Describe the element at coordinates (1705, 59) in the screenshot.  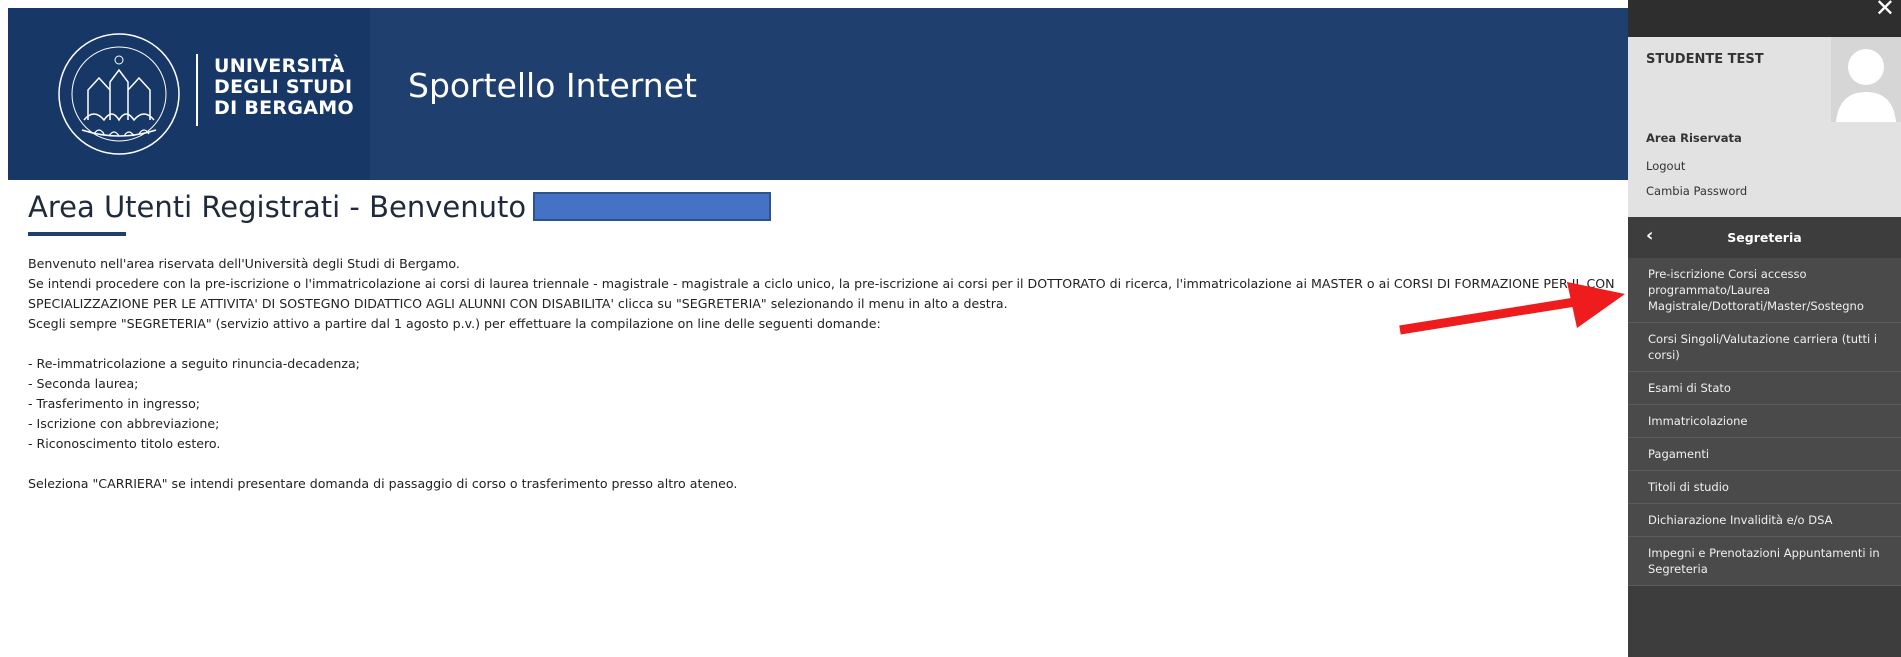
I see `user-name: STUDENTE TEST` at that location.